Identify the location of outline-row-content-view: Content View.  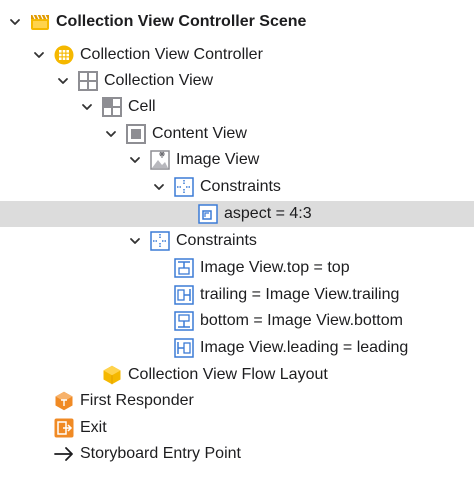
(237, 134).